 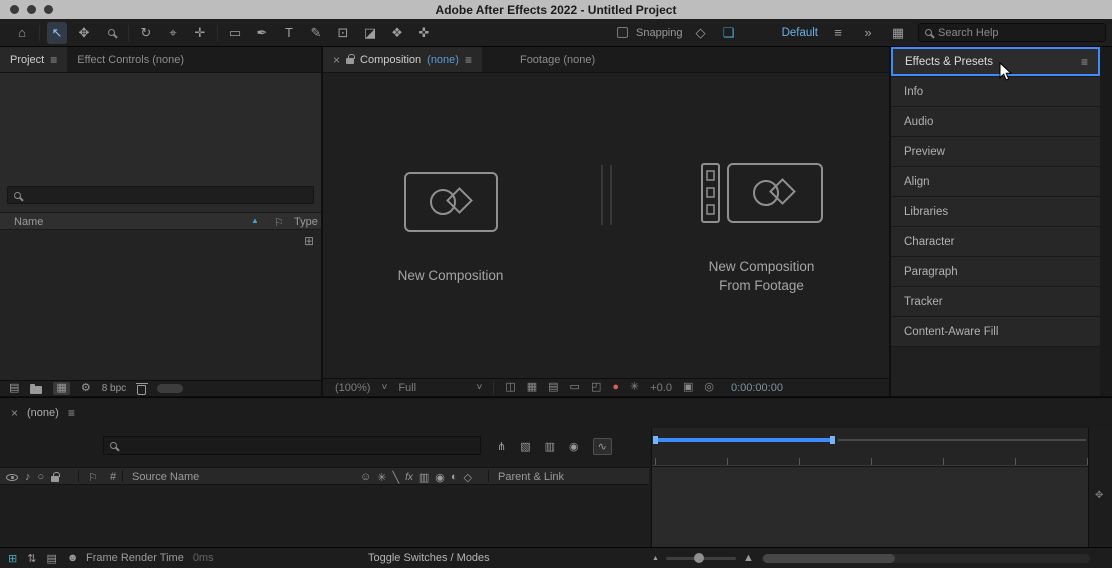 I want to click on zoom-slider-knob, so click(x=698, y=557).